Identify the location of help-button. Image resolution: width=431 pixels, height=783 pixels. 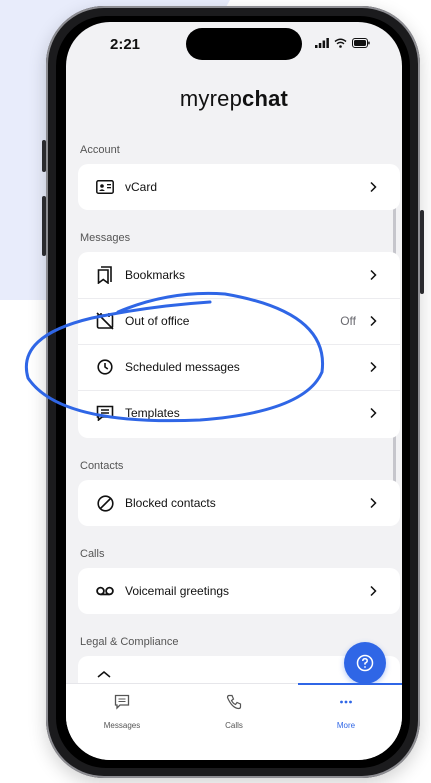
(365, 663).